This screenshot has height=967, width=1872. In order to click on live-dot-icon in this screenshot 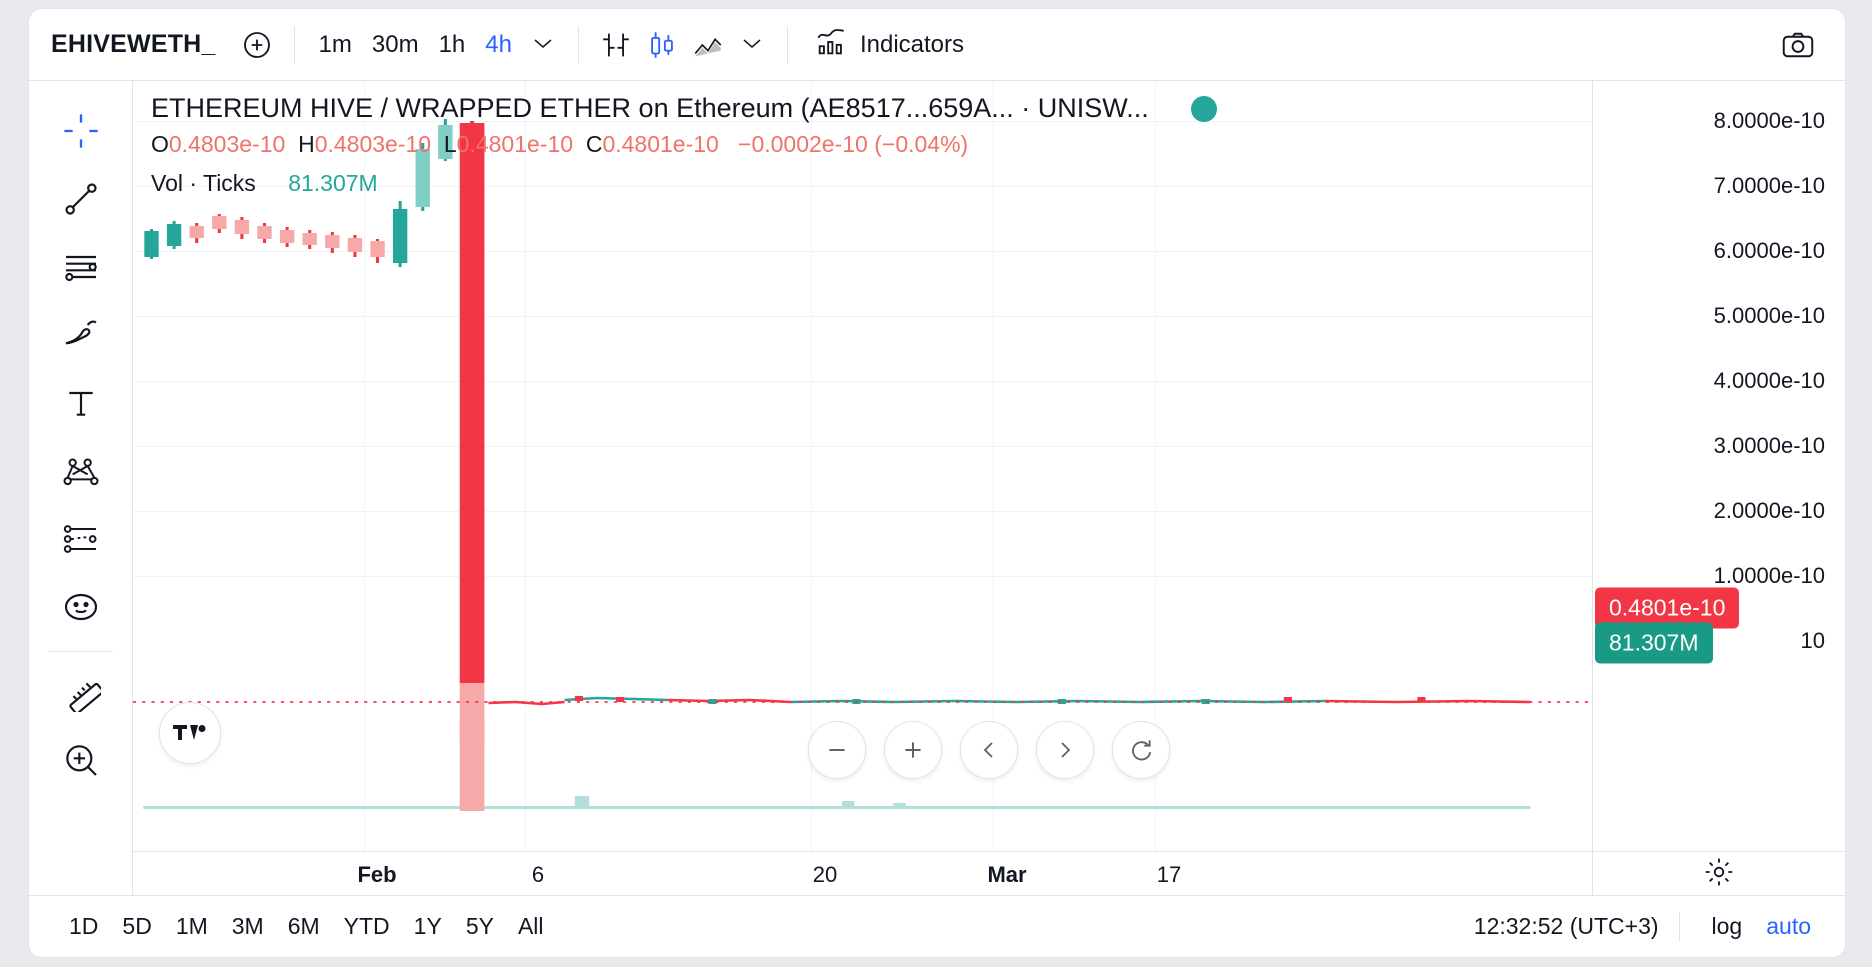, I will do `click(1203, 108)`.